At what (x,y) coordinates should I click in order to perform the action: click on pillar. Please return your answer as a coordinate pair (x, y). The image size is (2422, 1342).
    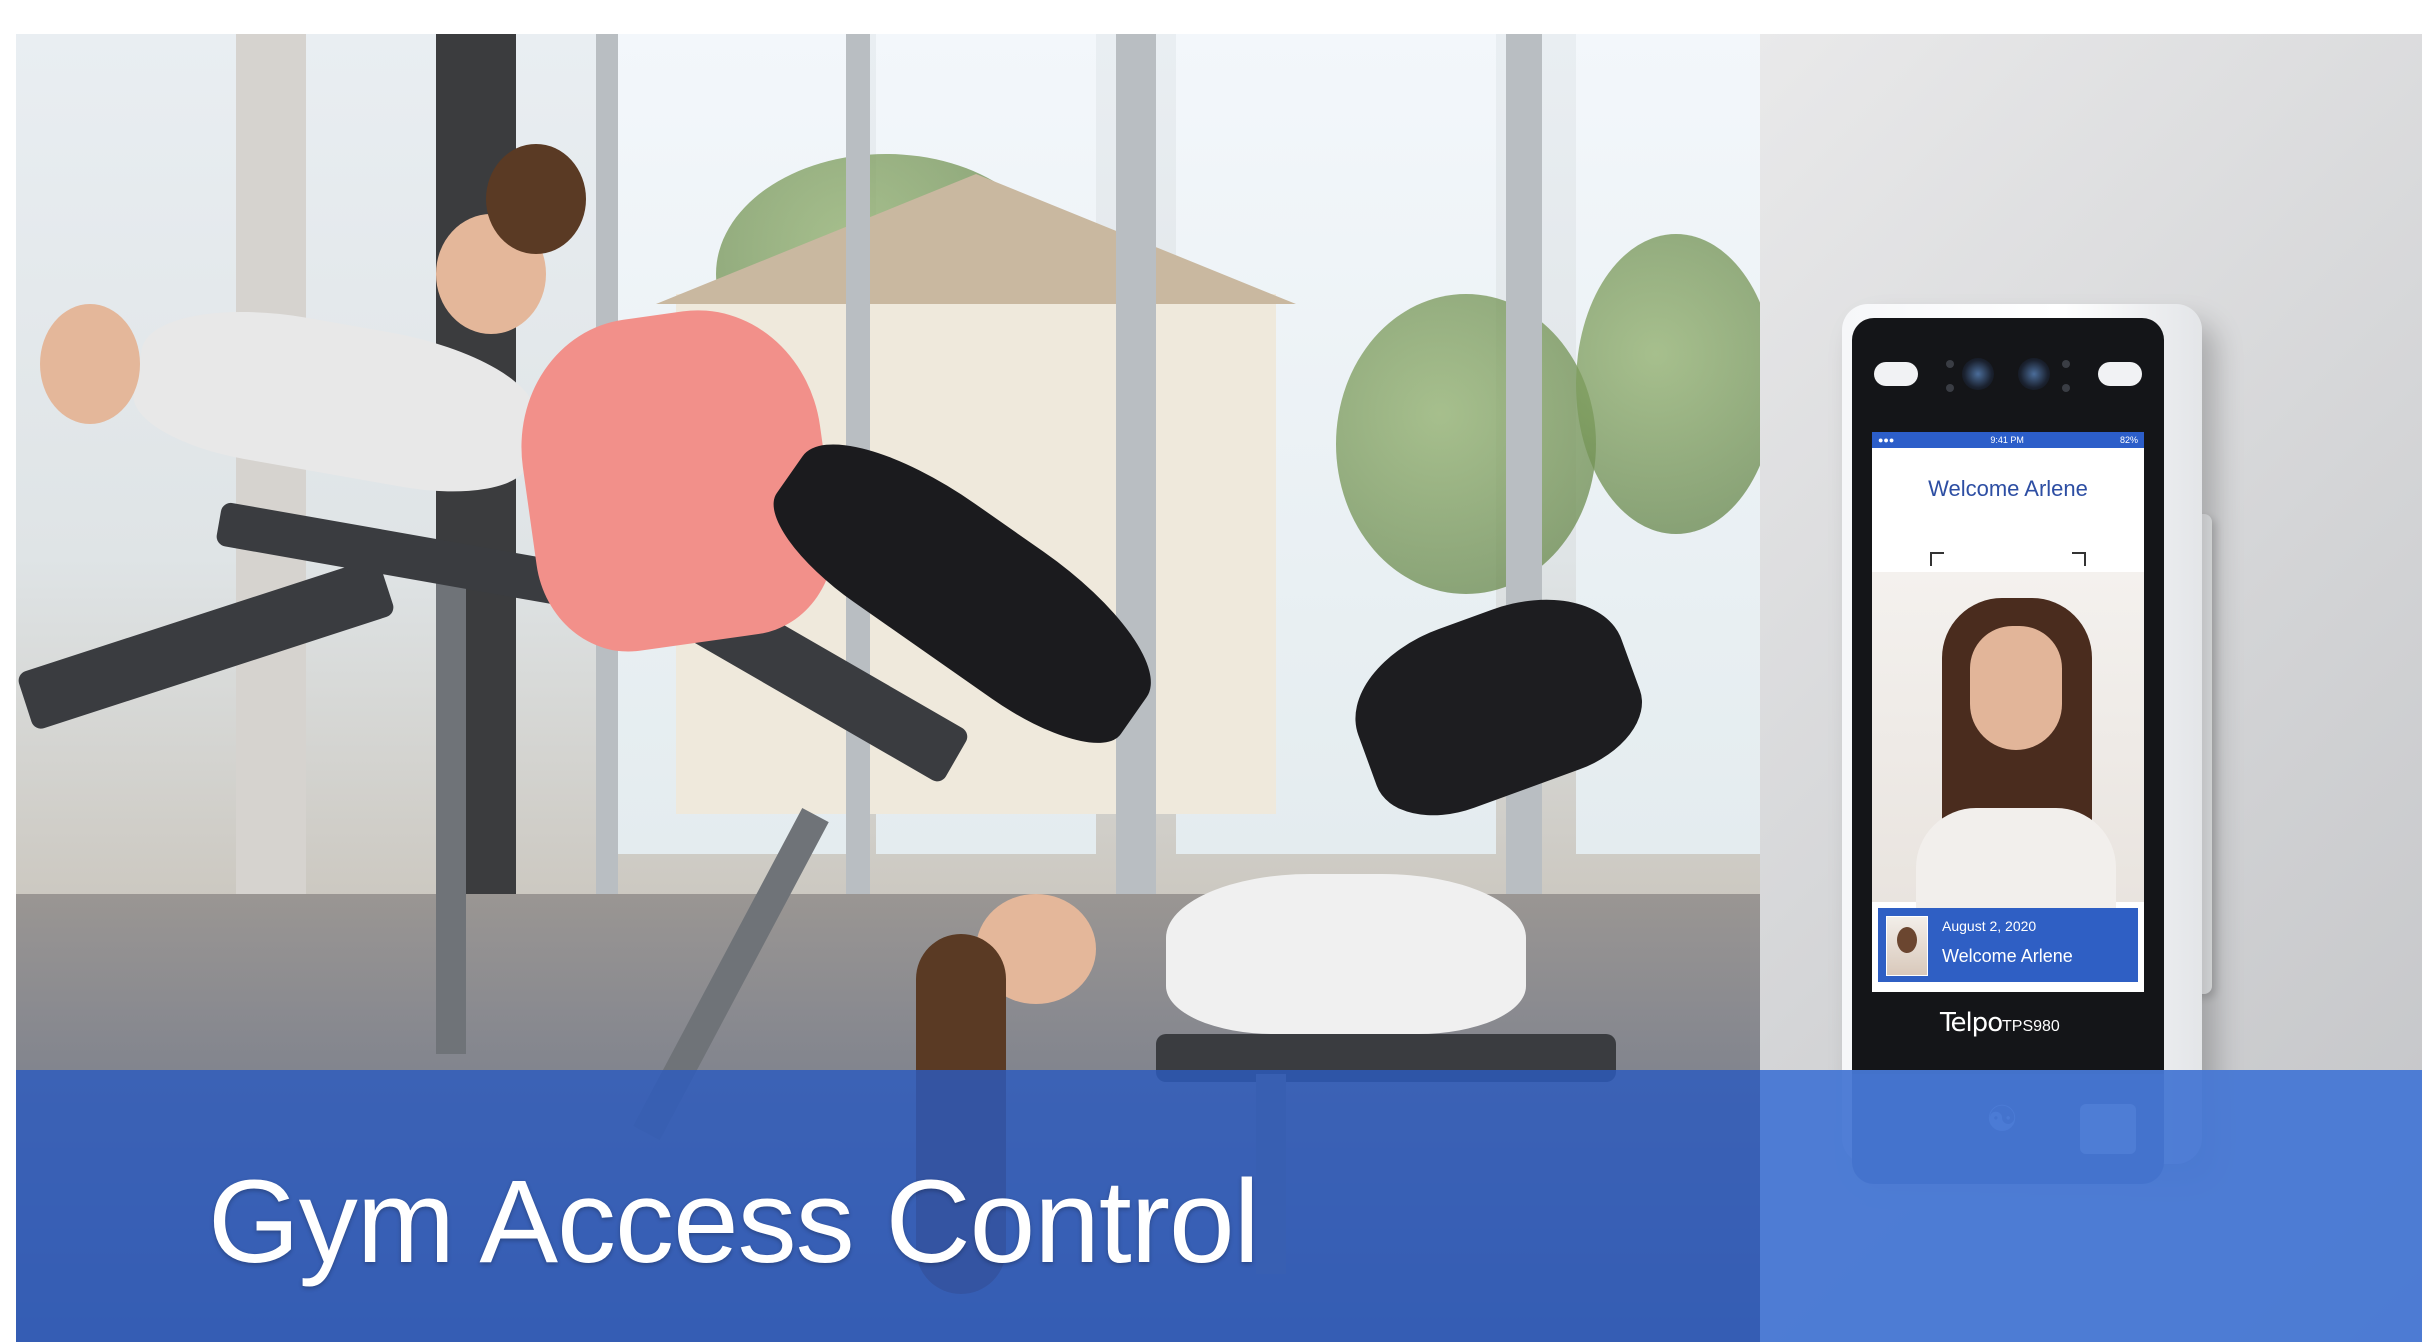
    Looking at the image, I should click on (271, 484).